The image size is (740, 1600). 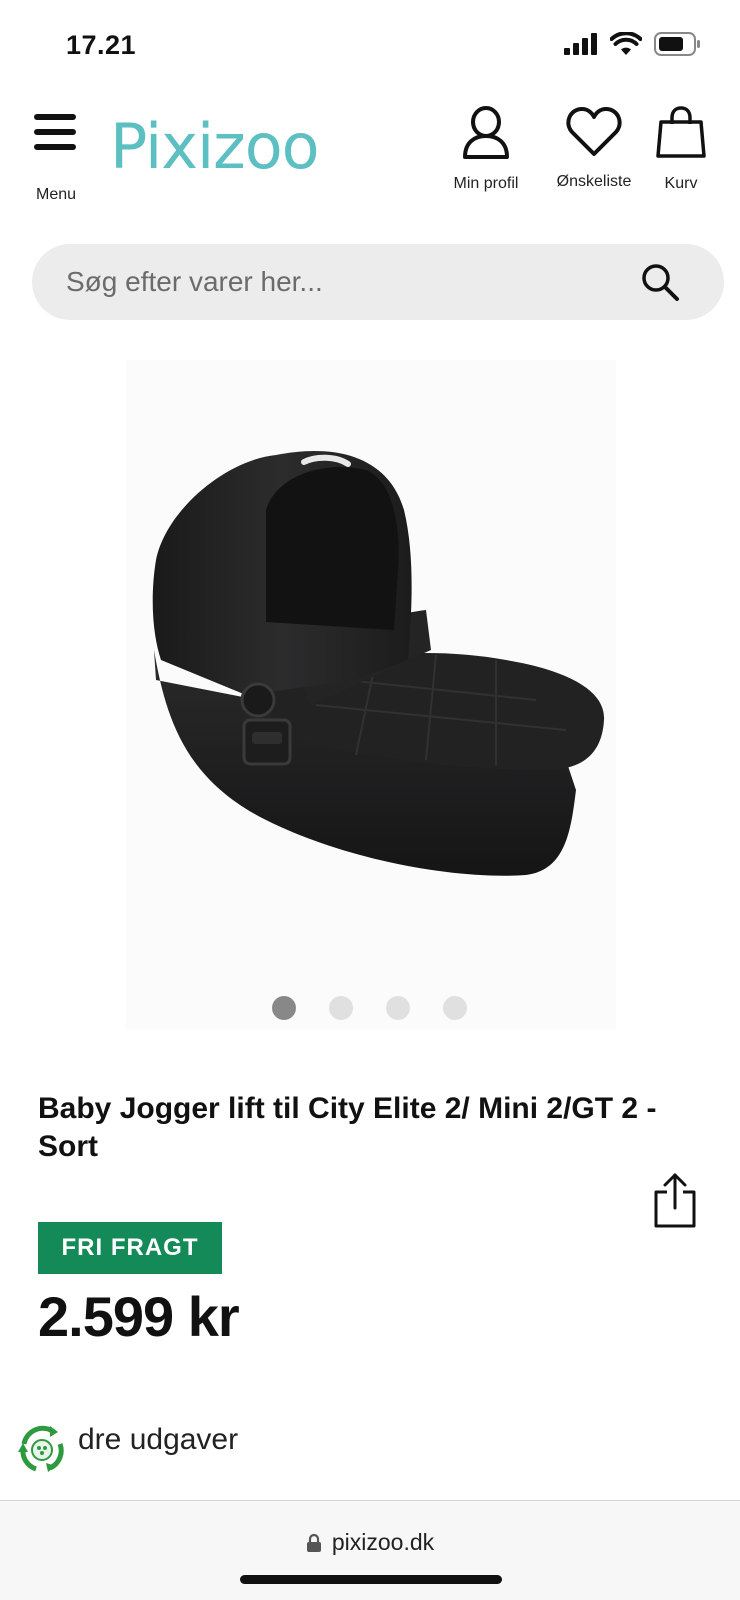 I want to click on heart-icon, so click(x=594, y=131).